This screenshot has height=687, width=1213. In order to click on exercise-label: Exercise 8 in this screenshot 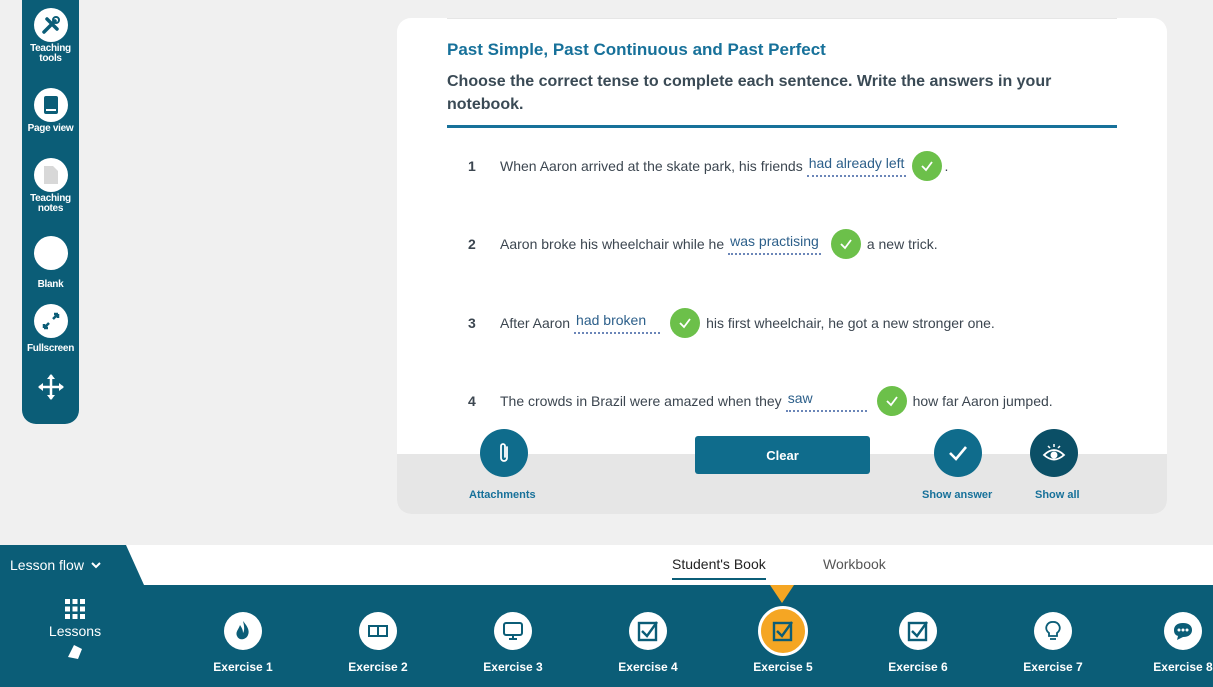, I will do `click(1183, 667)`.